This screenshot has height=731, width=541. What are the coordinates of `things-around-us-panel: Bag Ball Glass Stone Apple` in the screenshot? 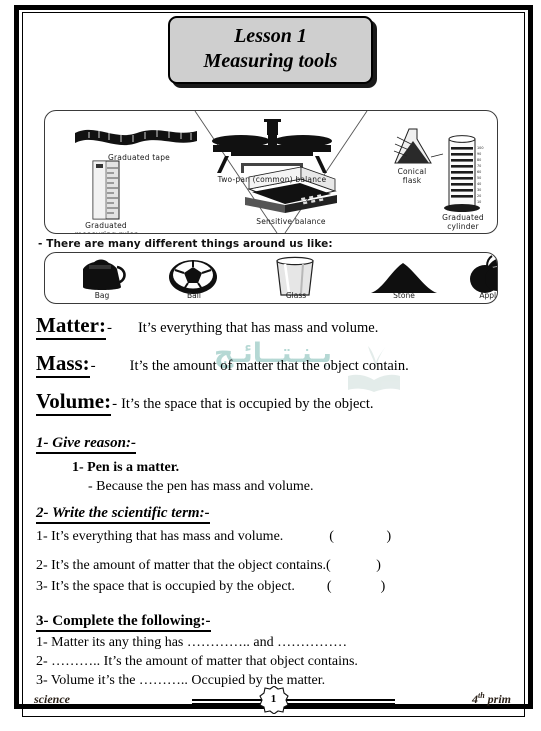 It's located at (271, 278).